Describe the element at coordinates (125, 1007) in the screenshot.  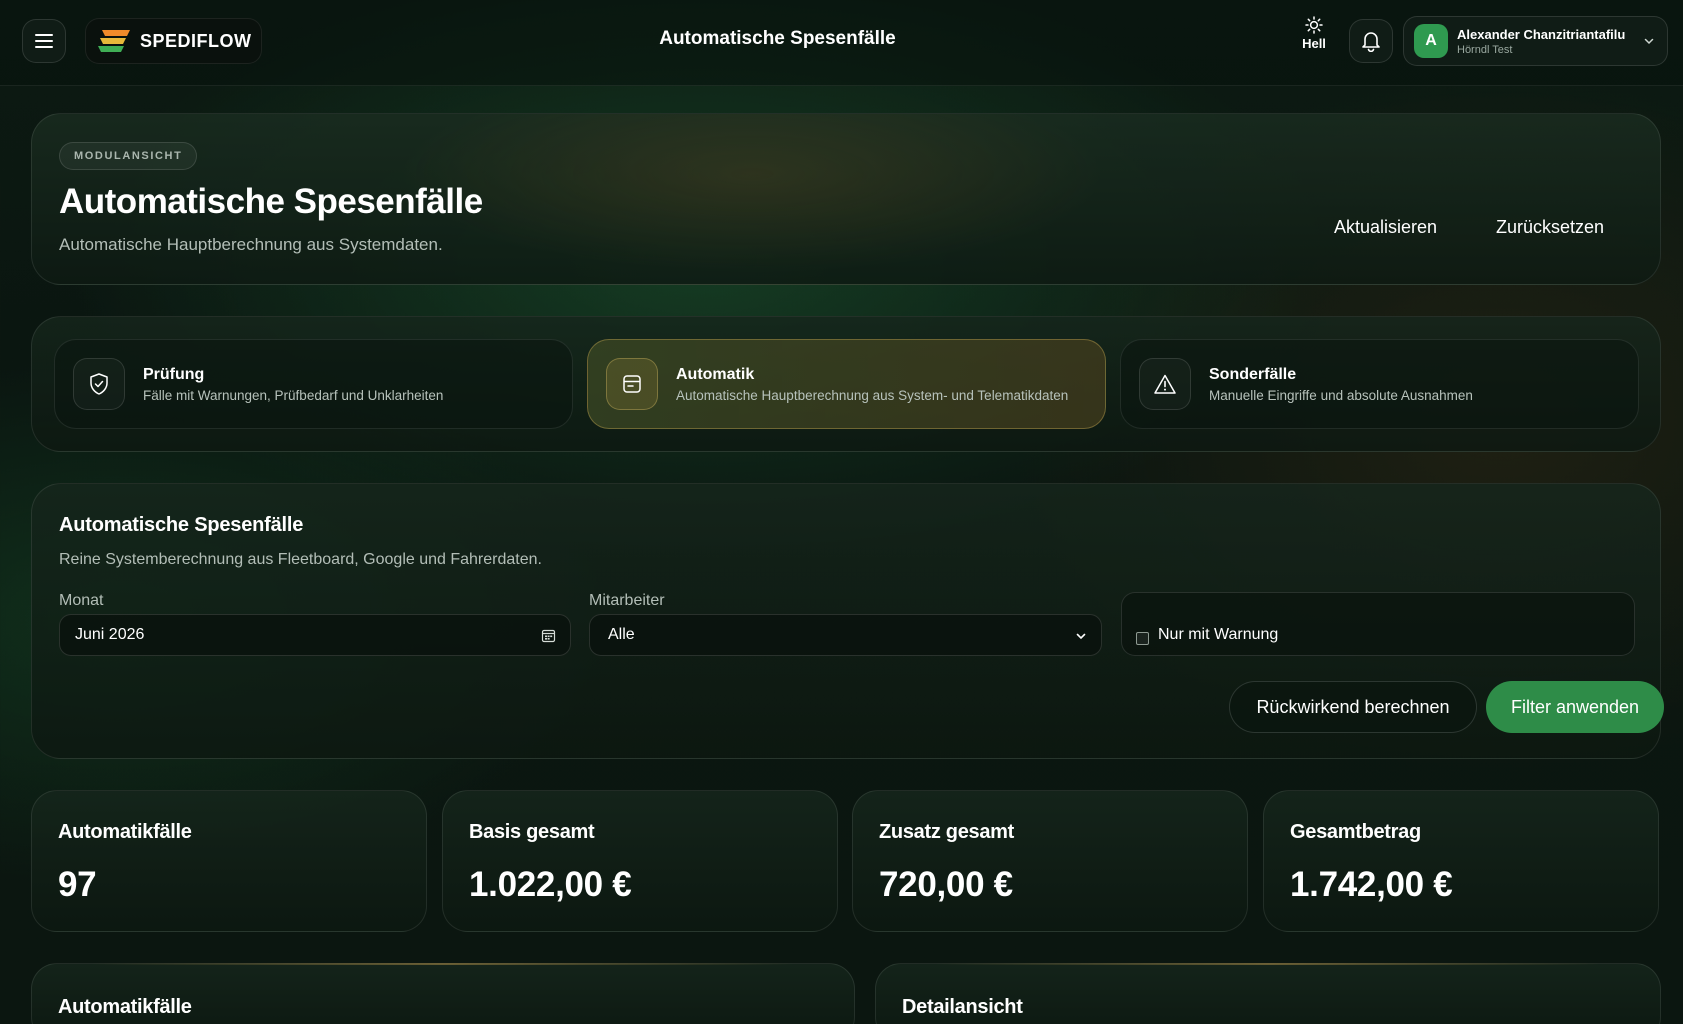
I see `case-list-title: Automatikfälle` at that location.